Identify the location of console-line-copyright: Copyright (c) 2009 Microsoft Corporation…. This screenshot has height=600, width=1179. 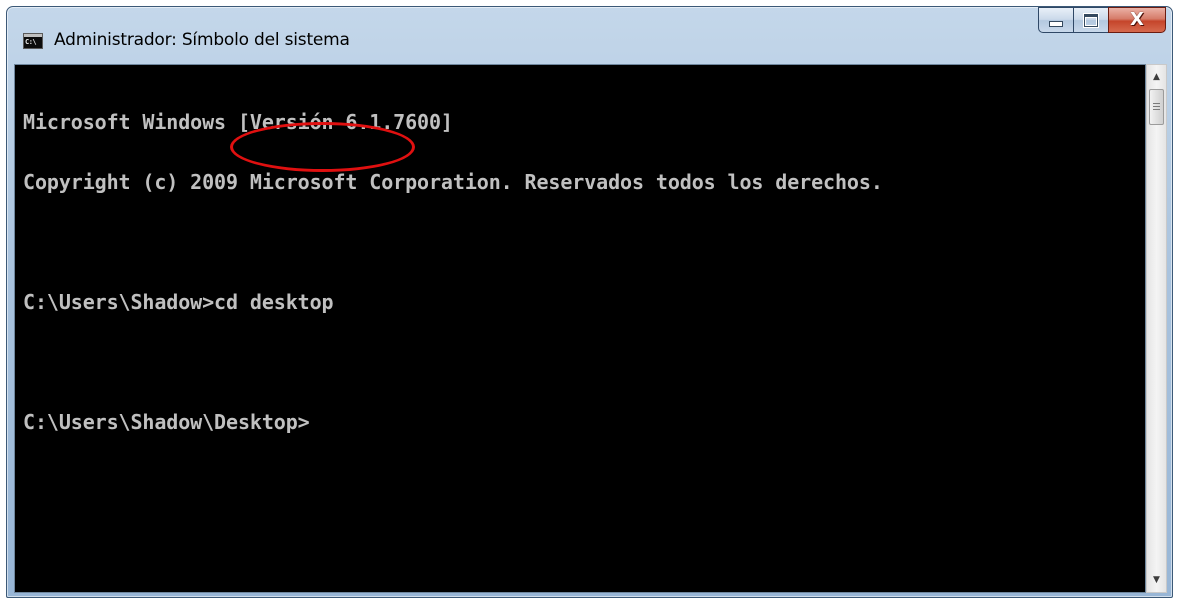
(453, 182).